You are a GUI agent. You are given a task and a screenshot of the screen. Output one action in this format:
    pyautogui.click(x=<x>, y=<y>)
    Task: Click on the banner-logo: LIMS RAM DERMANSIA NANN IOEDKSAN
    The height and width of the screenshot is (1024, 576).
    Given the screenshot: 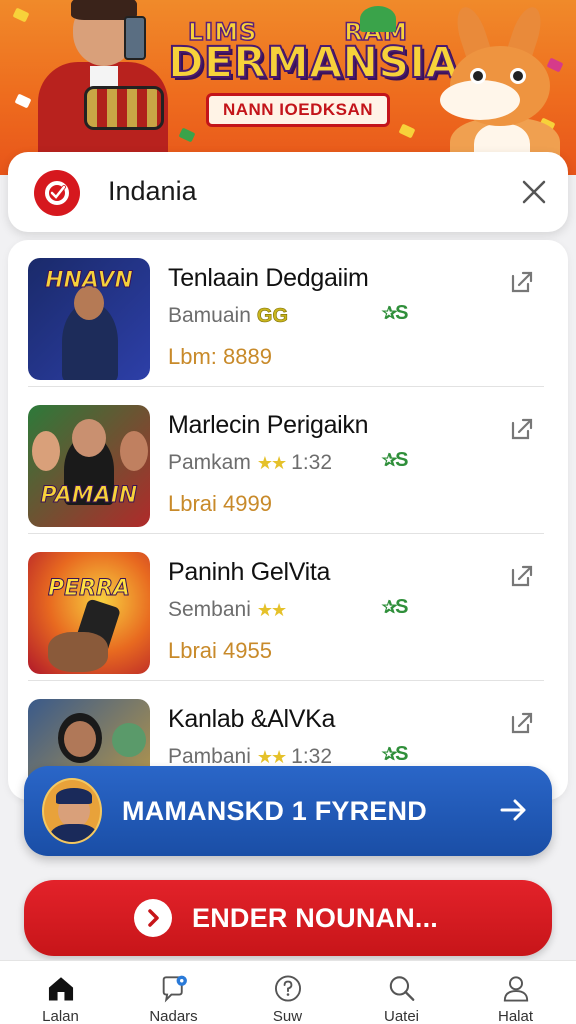 What is the action you would take?
    pyautogui.click(x=313, y=82)
    